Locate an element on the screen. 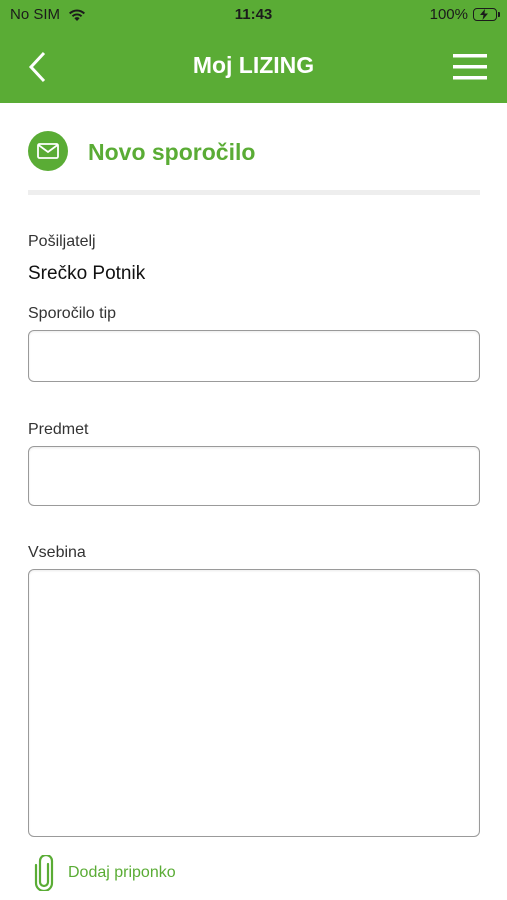 Image resolution: width=507 pixels, height=900 pixels. add-attachment-label: Dodaj priponko is located at coordinates (122, 872).